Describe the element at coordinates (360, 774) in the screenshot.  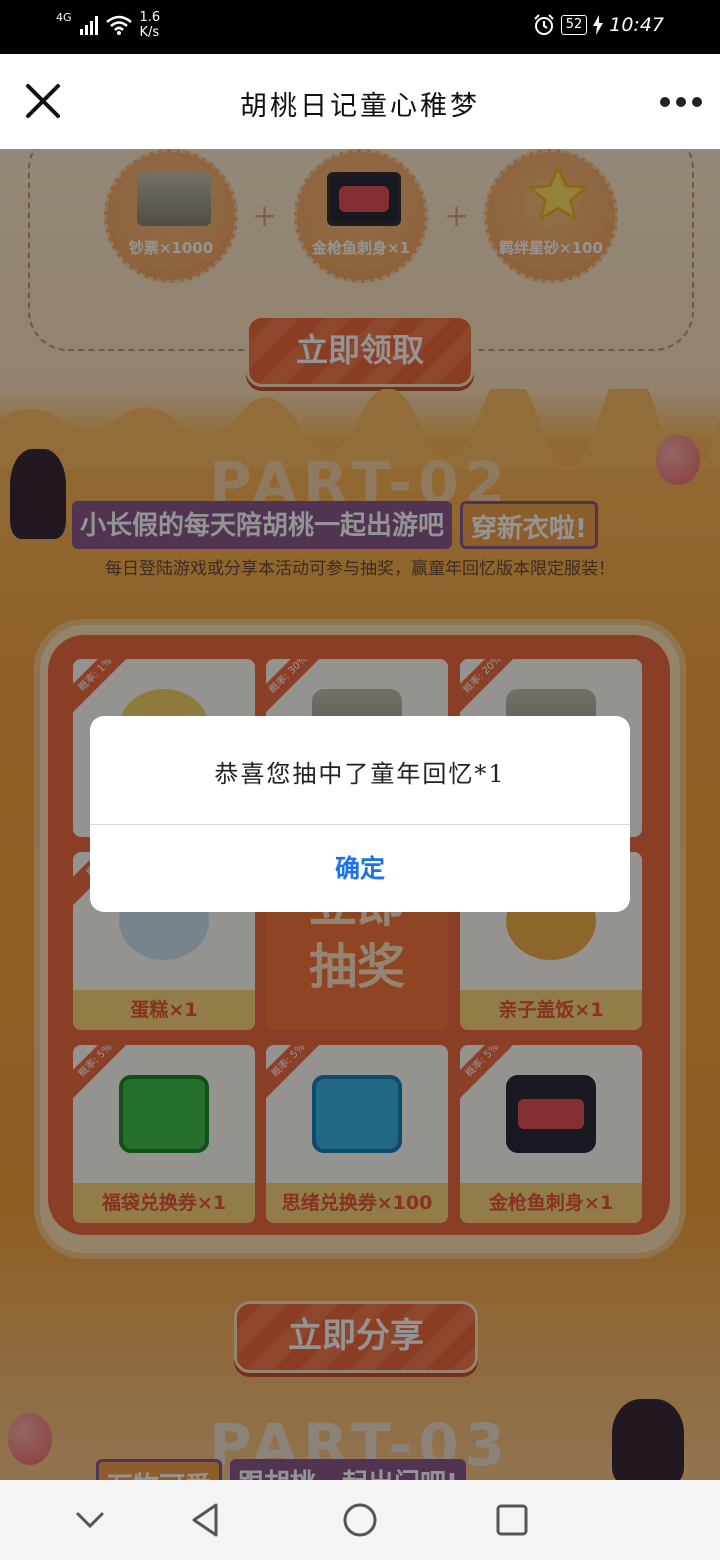
I see `dialog-message: 恭喜您抽中了童年回忆*1` at that location.